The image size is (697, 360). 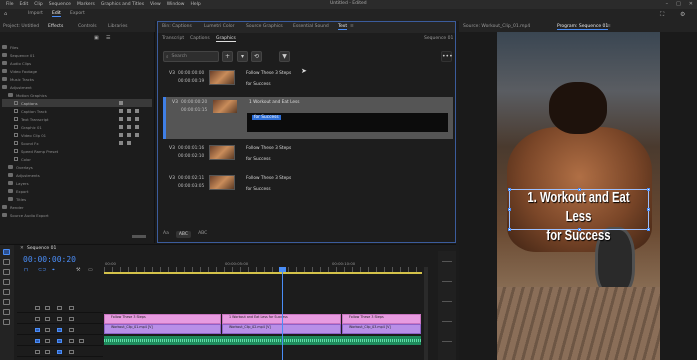 I want to click on caption-edit-field: for Success, so click(x=347, y=122).